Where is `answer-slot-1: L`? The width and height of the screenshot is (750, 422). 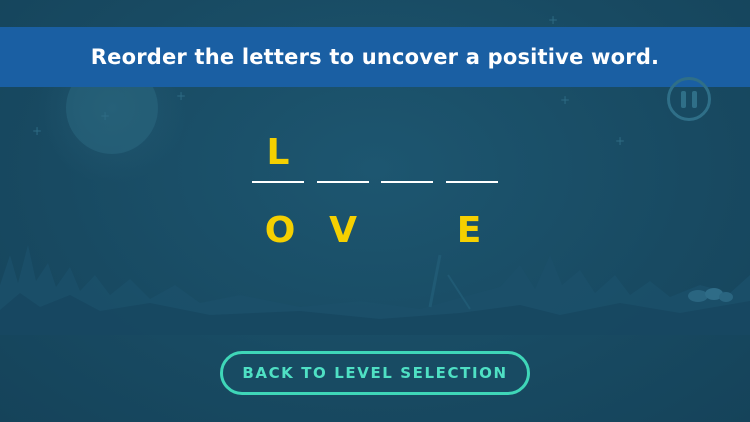 answer-slot-1: L is located at coordinates (278, 157).